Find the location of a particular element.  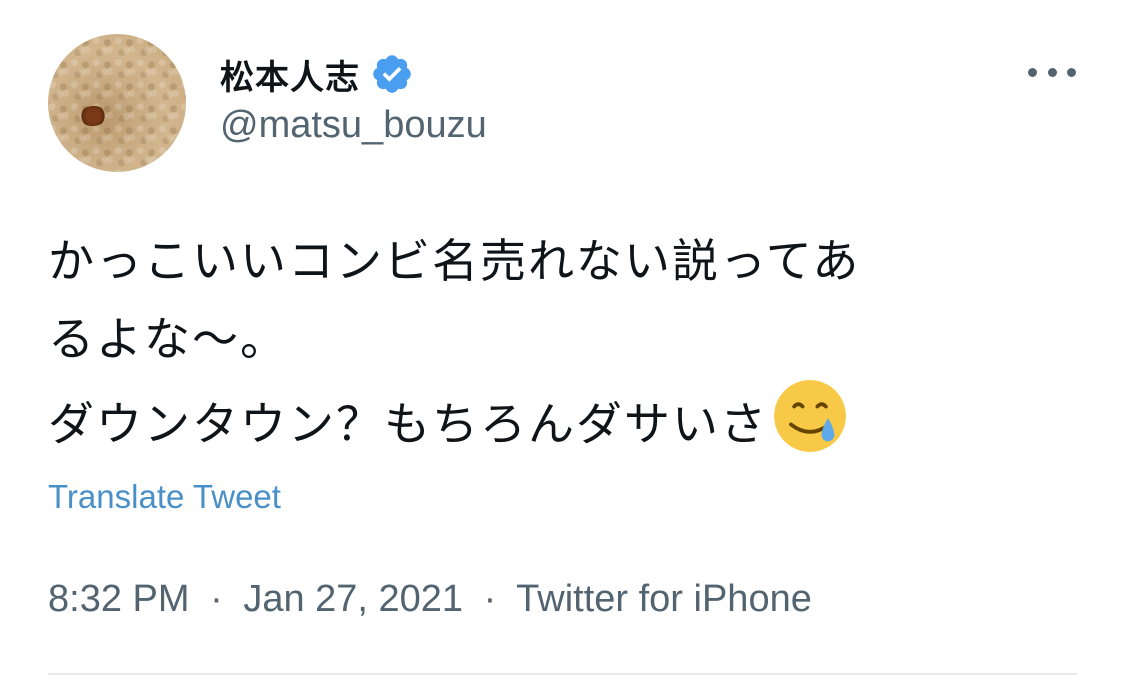

divider is located at coordinates (562, 674).